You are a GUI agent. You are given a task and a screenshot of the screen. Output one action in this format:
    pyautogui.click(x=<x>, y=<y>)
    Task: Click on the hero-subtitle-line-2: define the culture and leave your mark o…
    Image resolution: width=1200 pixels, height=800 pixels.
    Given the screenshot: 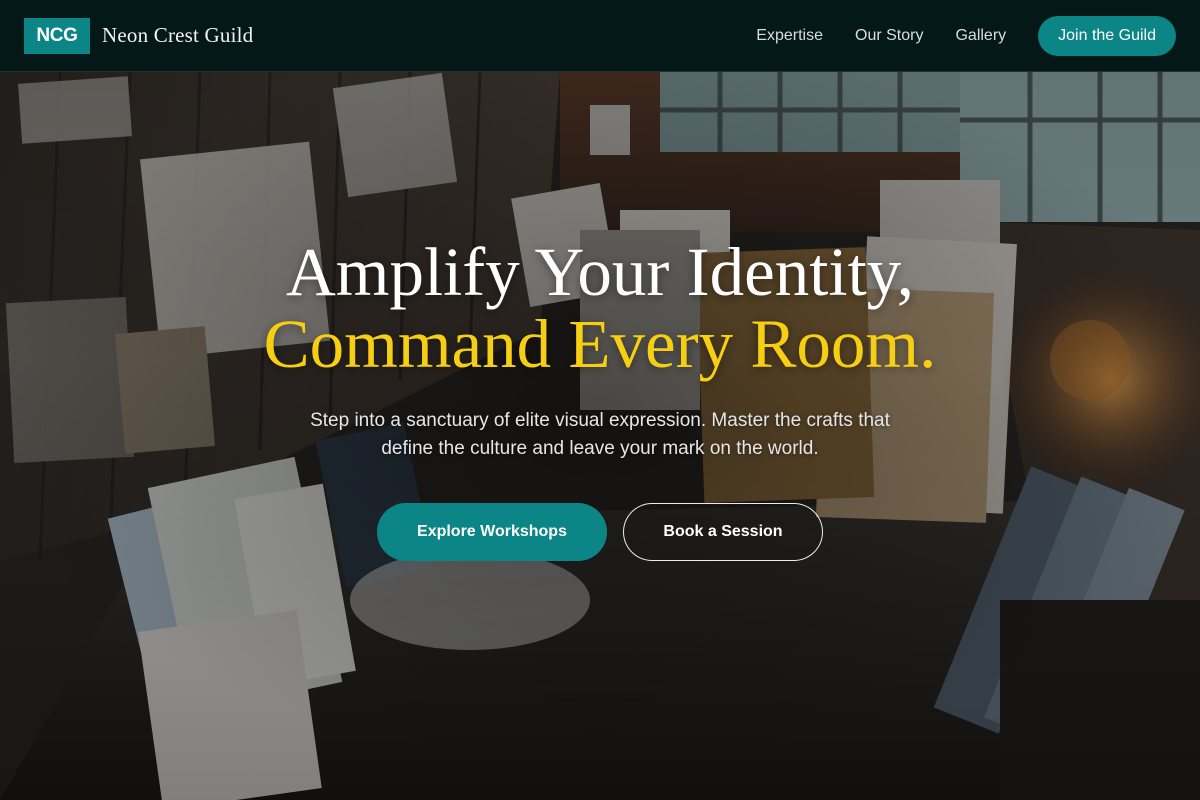 What is the action you would take?
    pyautogui.click(x=600, y=448)
    